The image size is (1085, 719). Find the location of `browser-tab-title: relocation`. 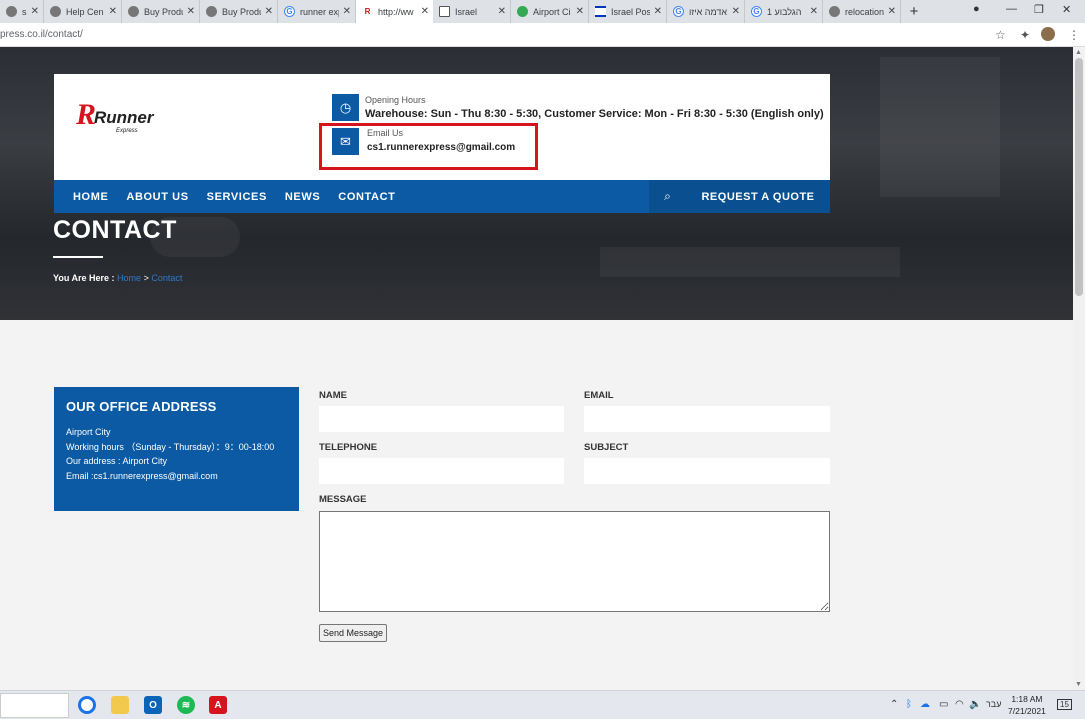

browser-tab-title: relocation is located at coordinates (864, 11).